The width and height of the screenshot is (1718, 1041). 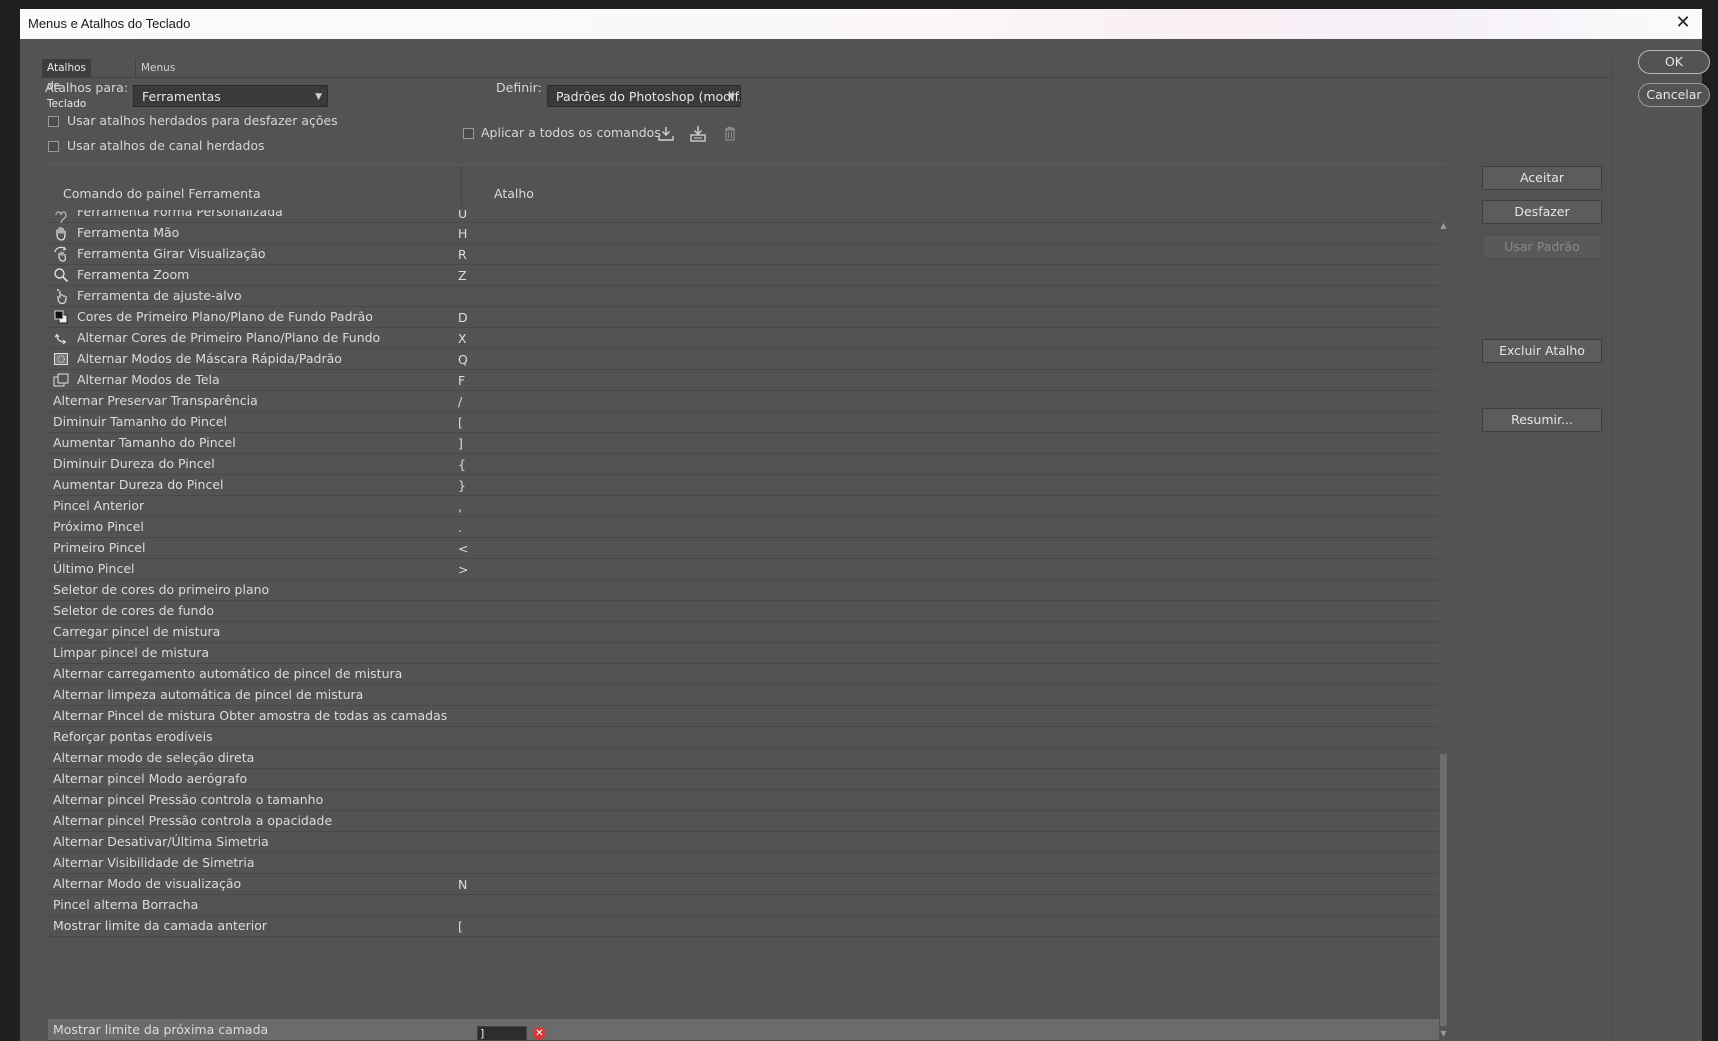 I want to click on table-row: Próximo Pincel., so click(x=743, y=527).